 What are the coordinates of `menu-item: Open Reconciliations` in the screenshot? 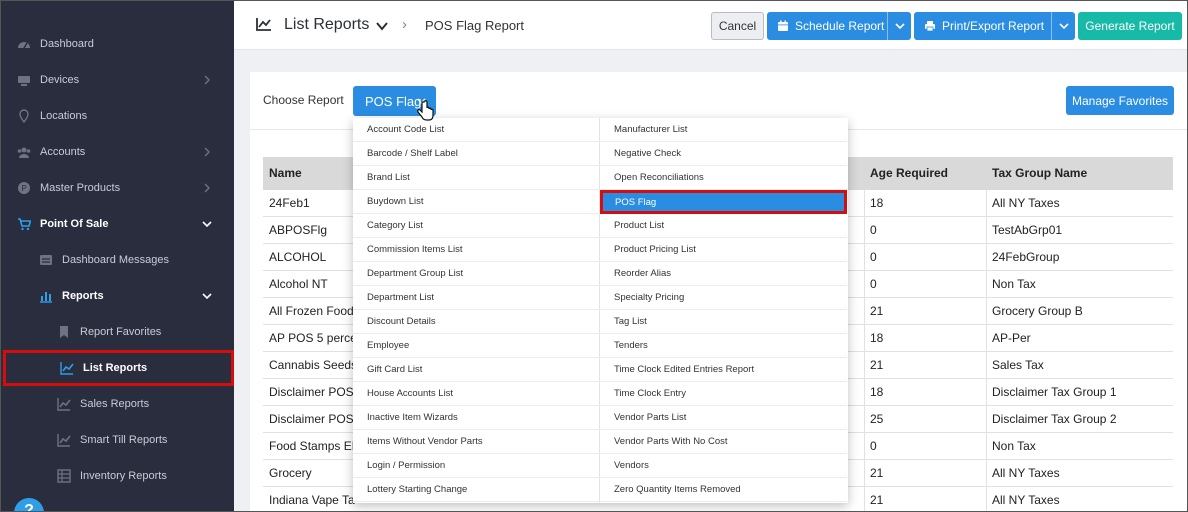 It's located at (723, 178).